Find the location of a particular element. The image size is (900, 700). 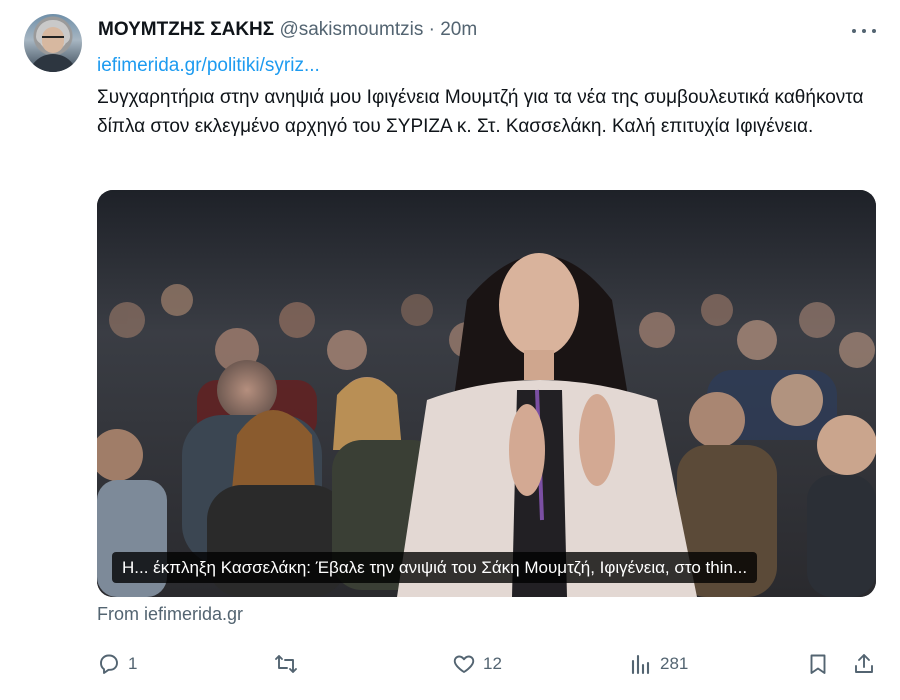

bookmark-button is located at coordinates (818, 664).